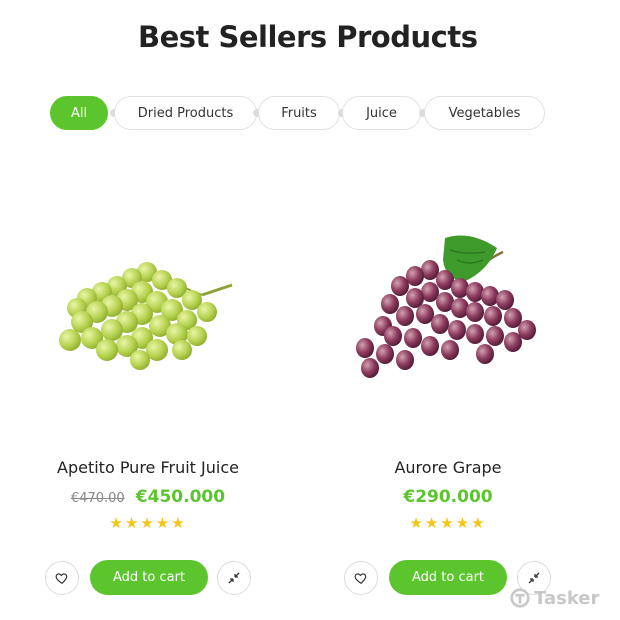 This screenshot has height=620, width=620. Describe the element at coordinates (97, 498) in the screenshot. I see `old-price: €470.00` at that location.